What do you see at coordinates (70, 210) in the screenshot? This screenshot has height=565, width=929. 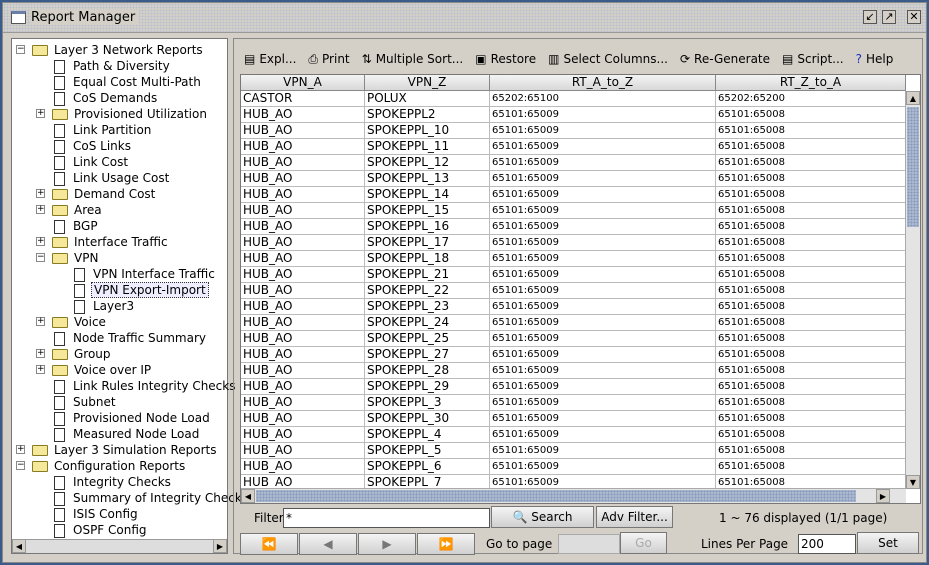 I see `tree-node: + Area` at bounding box center [70, 210].